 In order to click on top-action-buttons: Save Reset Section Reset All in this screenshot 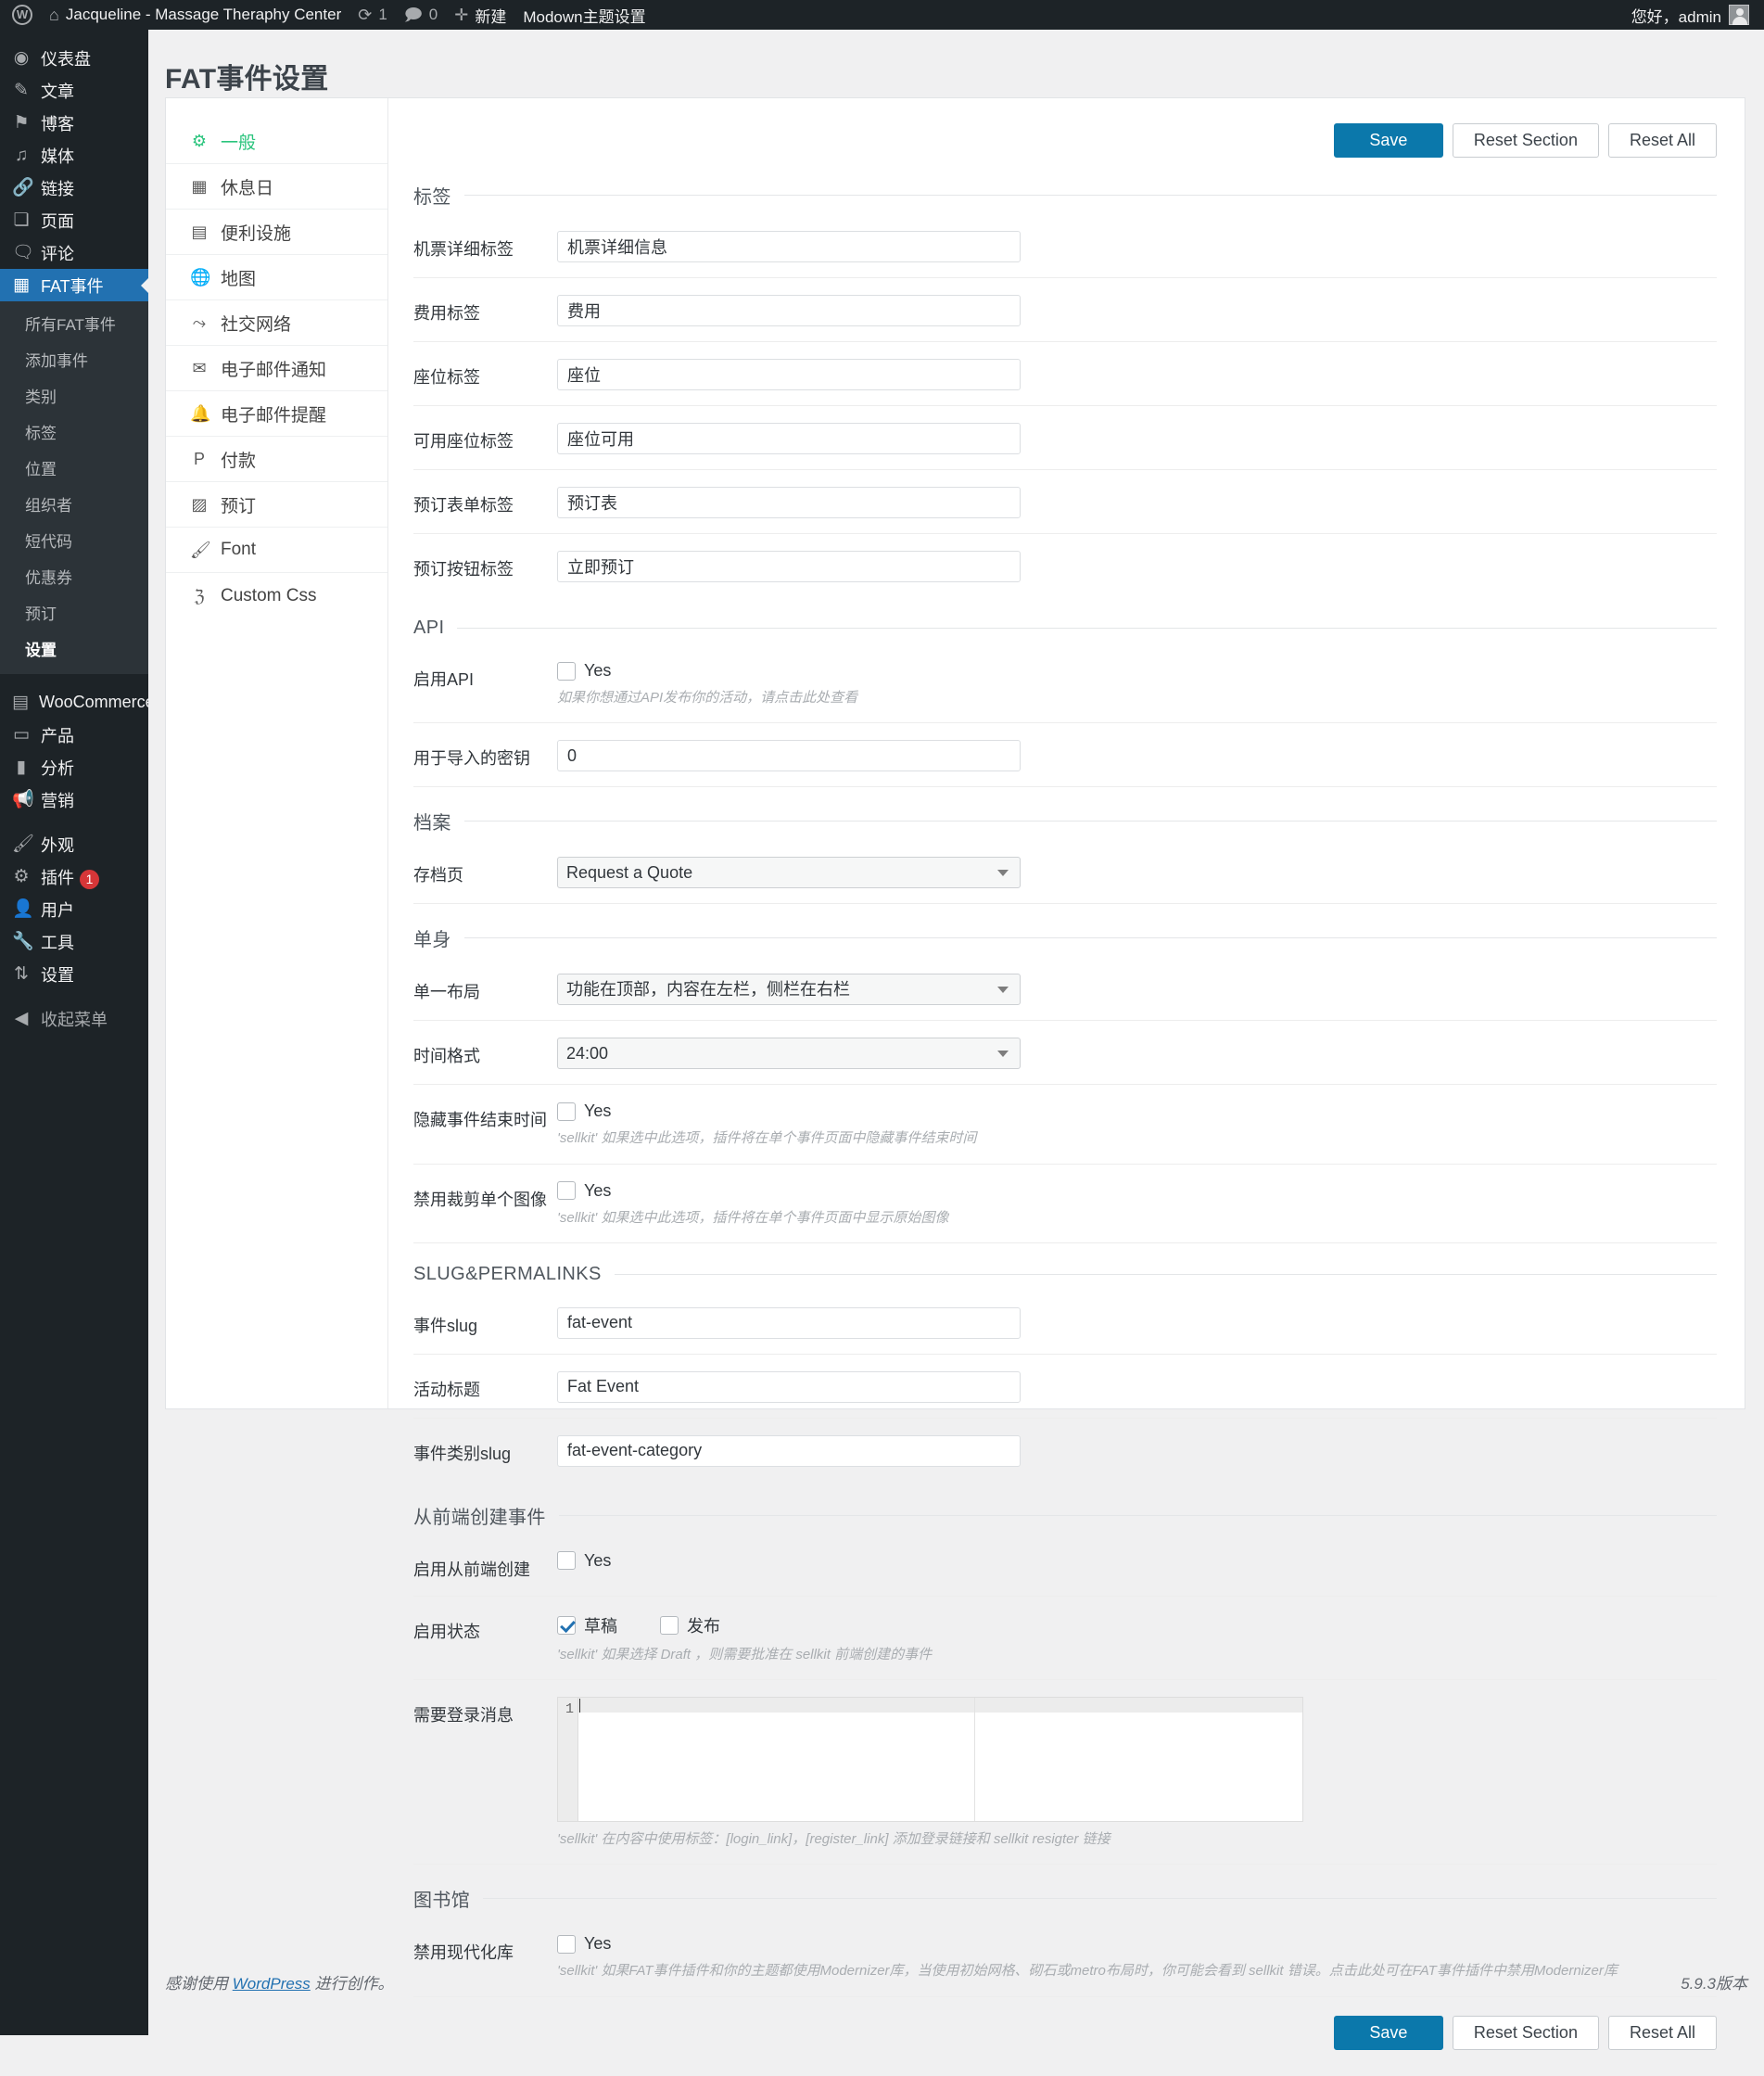, I will do `click(1065, 129)`.